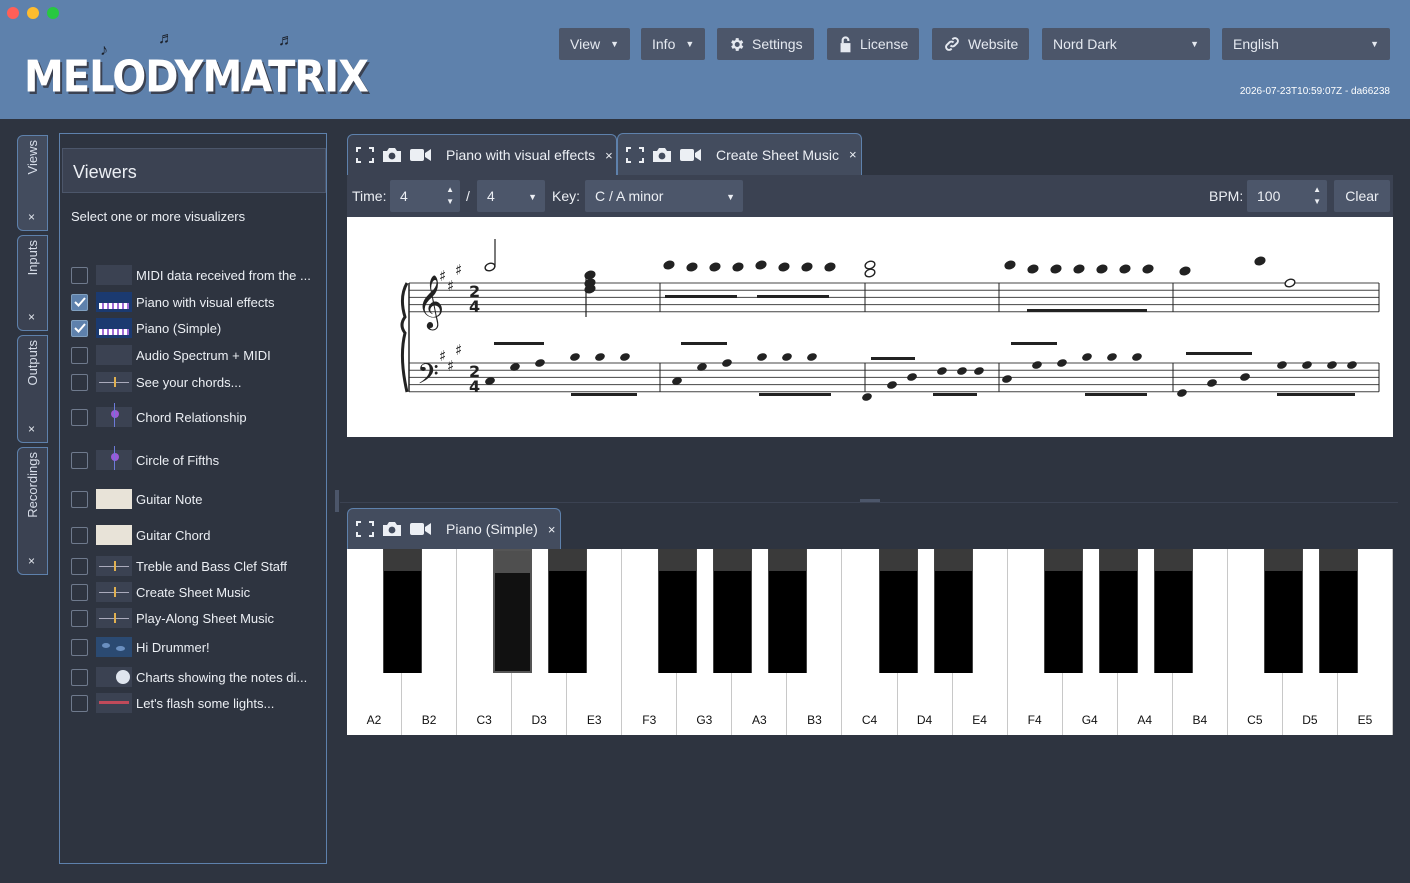 The height and width of the screenshot is (883, 1410). I want to click on info-menu-button: Info ▼, so click(673, 44).